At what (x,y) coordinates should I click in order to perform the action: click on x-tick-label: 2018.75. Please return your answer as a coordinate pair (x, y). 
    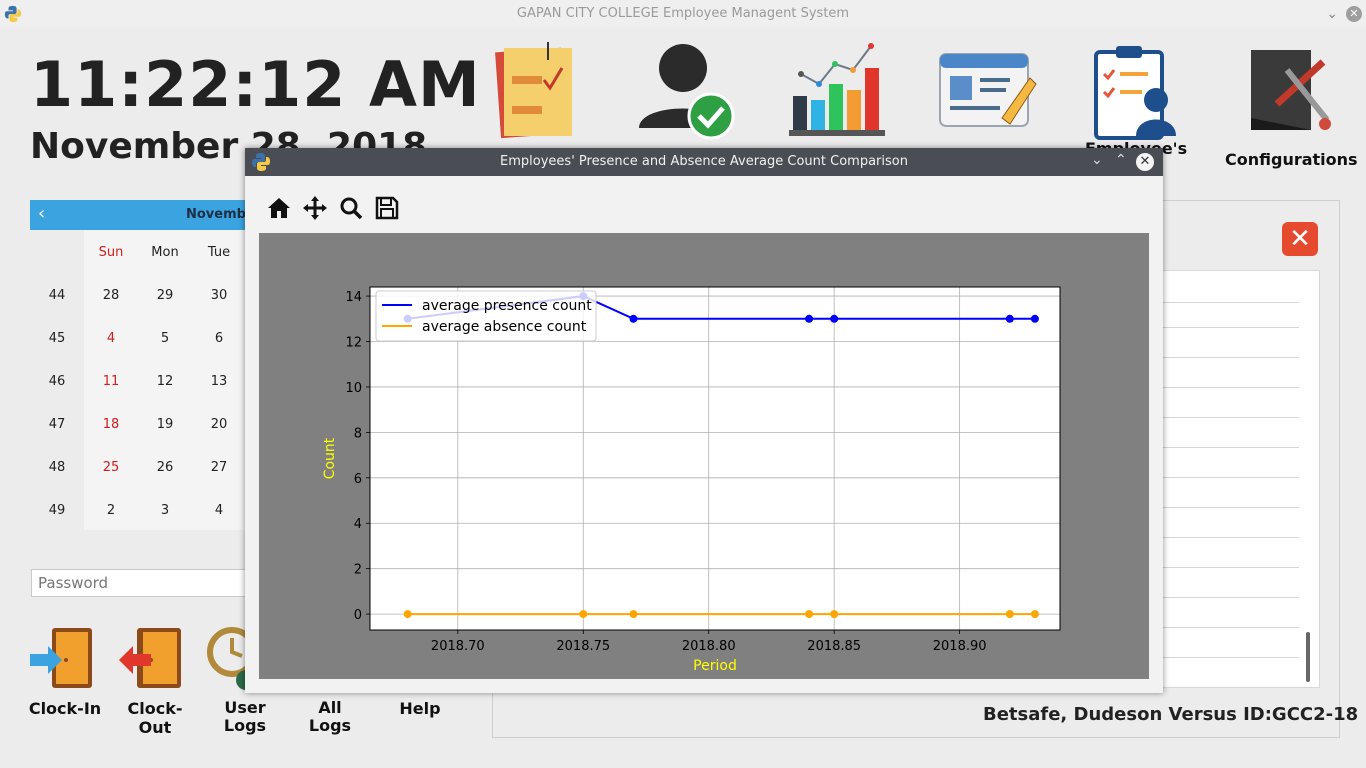
    Looking at the image, I should click on (583, 646).